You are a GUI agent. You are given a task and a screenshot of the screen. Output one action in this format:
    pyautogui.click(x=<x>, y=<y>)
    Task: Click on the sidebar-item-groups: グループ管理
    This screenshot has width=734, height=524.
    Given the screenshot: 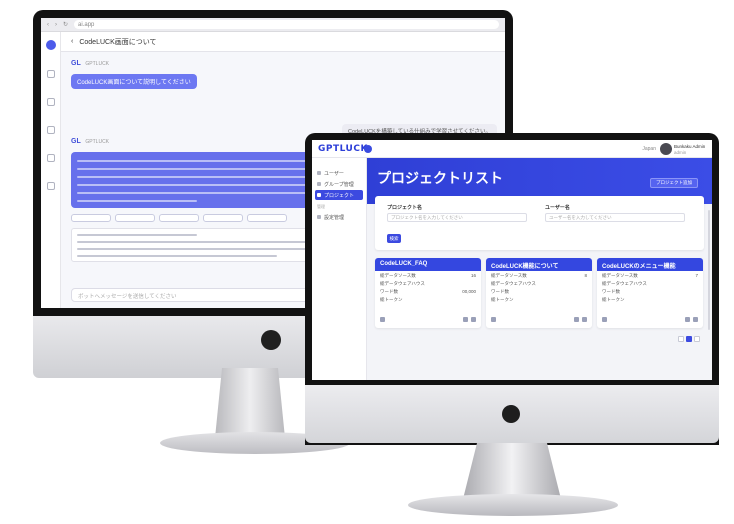 What is the action you would take?
    pyautogui.click(x=339, y=184)
    